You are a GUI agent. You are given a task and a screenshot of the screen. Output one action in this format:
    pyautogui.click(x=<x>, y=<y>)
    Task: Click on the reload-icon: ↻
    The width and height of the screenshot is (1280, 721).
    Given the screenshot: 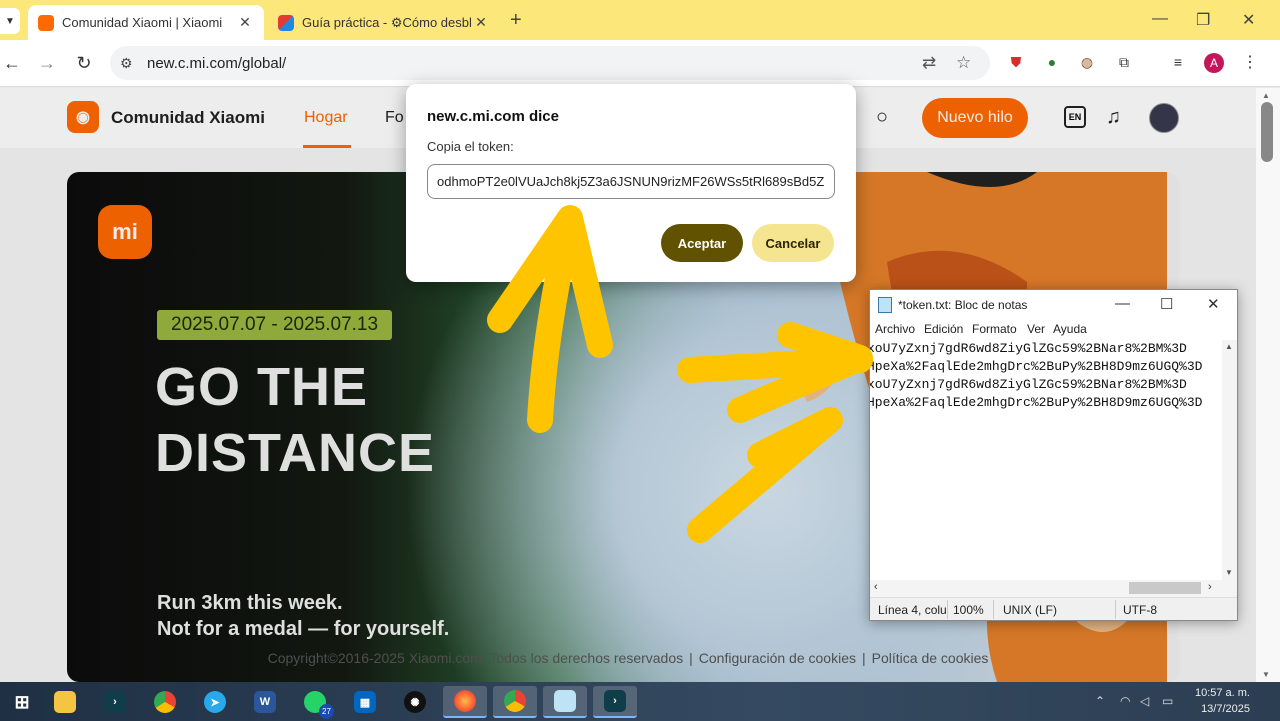 What is the action you would take?
    pyautogui.click(x=84, y=63)
    